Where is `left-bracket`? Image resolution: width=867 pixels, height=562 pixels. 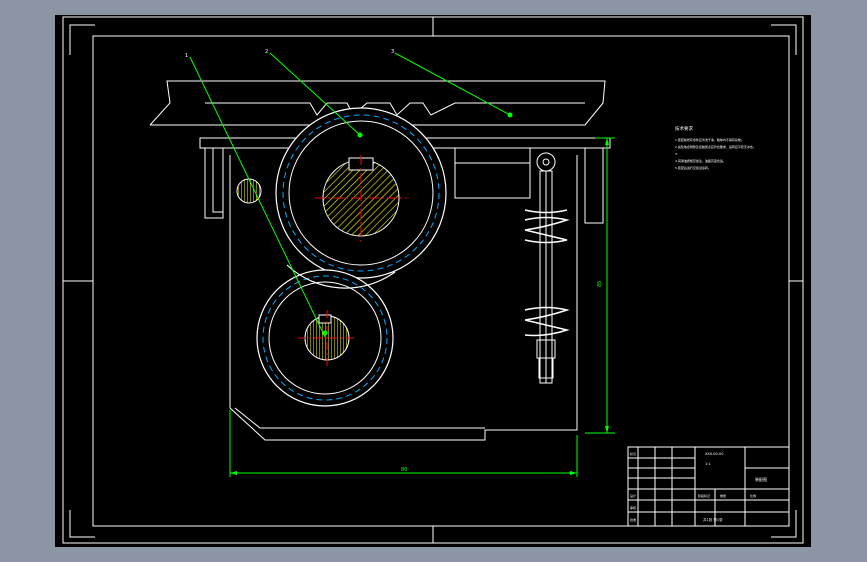
left-bracket is located at coordinates (214, 183).